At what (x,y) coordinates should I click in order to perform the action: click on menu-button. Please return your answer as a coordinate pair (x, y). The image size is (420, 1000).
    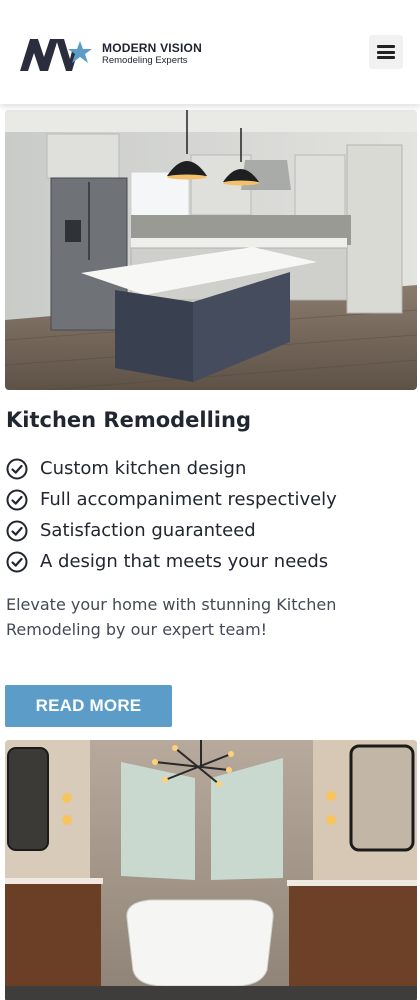
    Looking at the image, I should click on (386, 52).